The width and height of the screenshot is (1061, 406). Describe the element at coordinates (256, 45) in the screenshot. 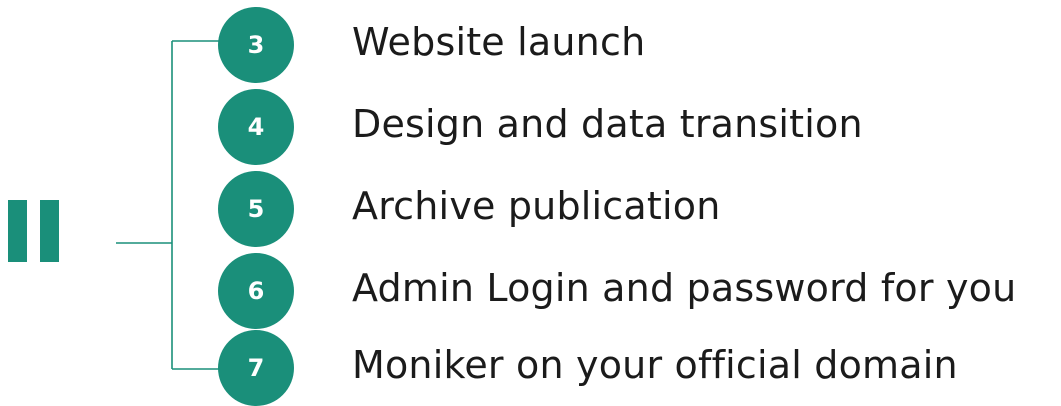

I see `step-badge-3: 3` at that location.